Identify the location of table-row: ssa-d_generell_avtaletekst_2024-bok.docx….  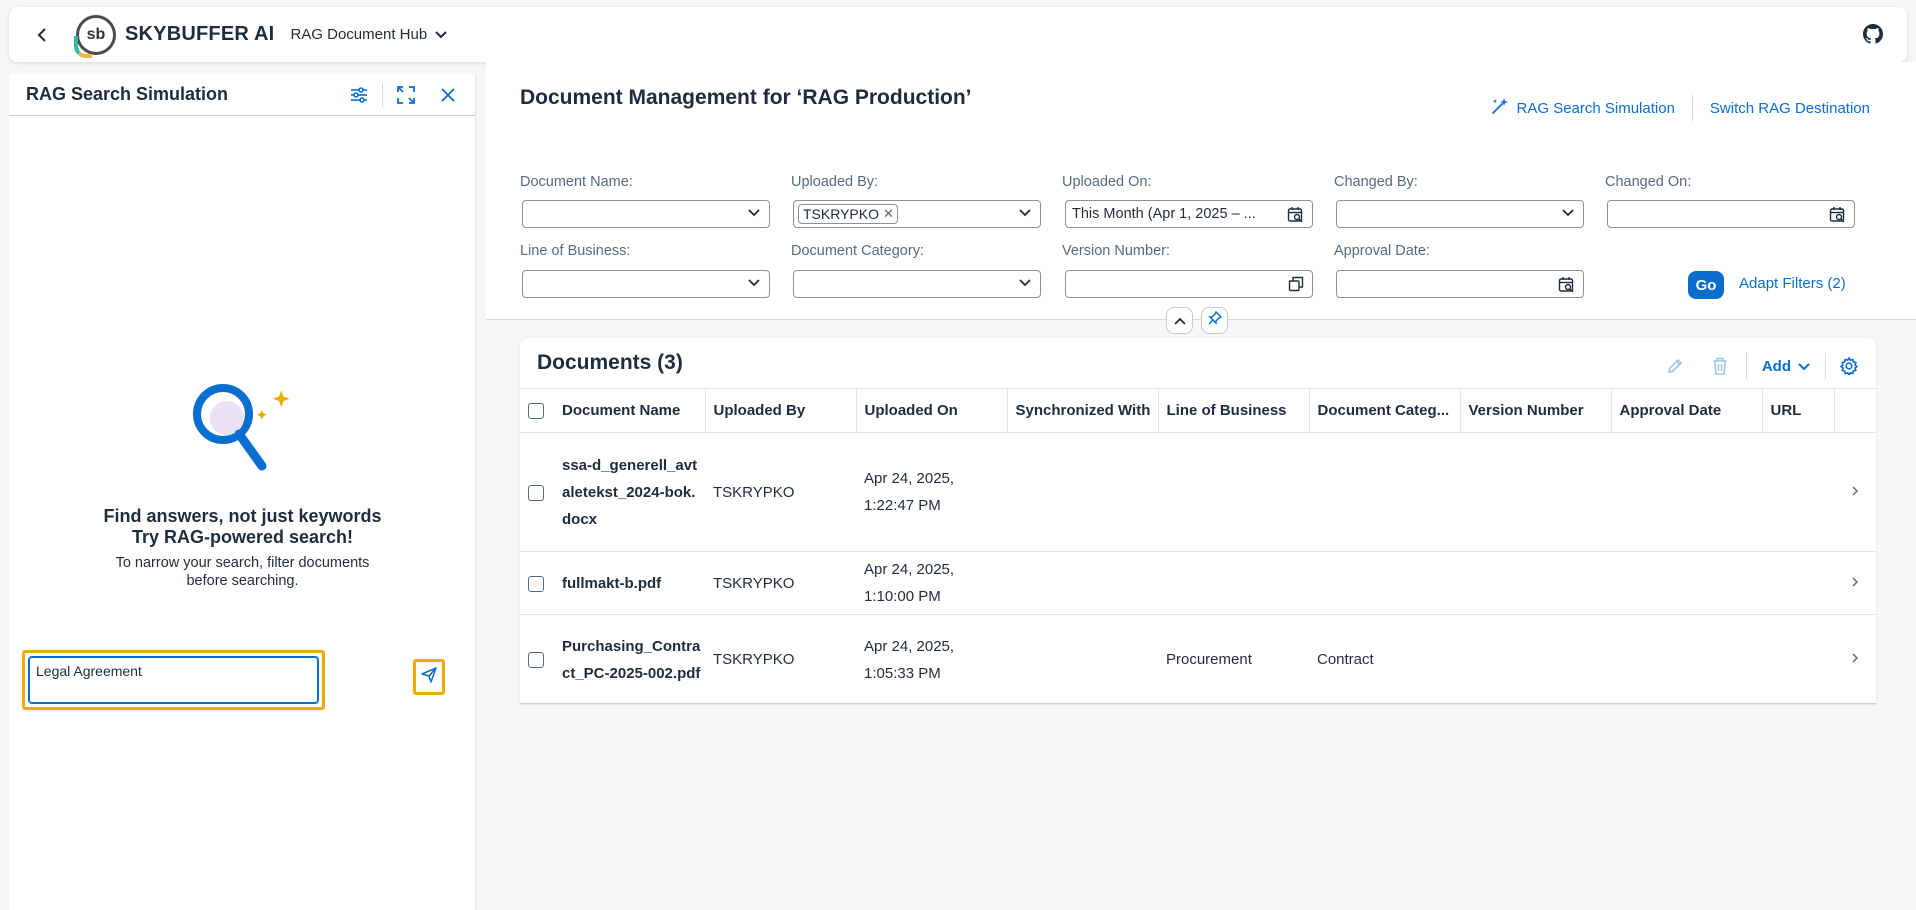
(1198, 492).